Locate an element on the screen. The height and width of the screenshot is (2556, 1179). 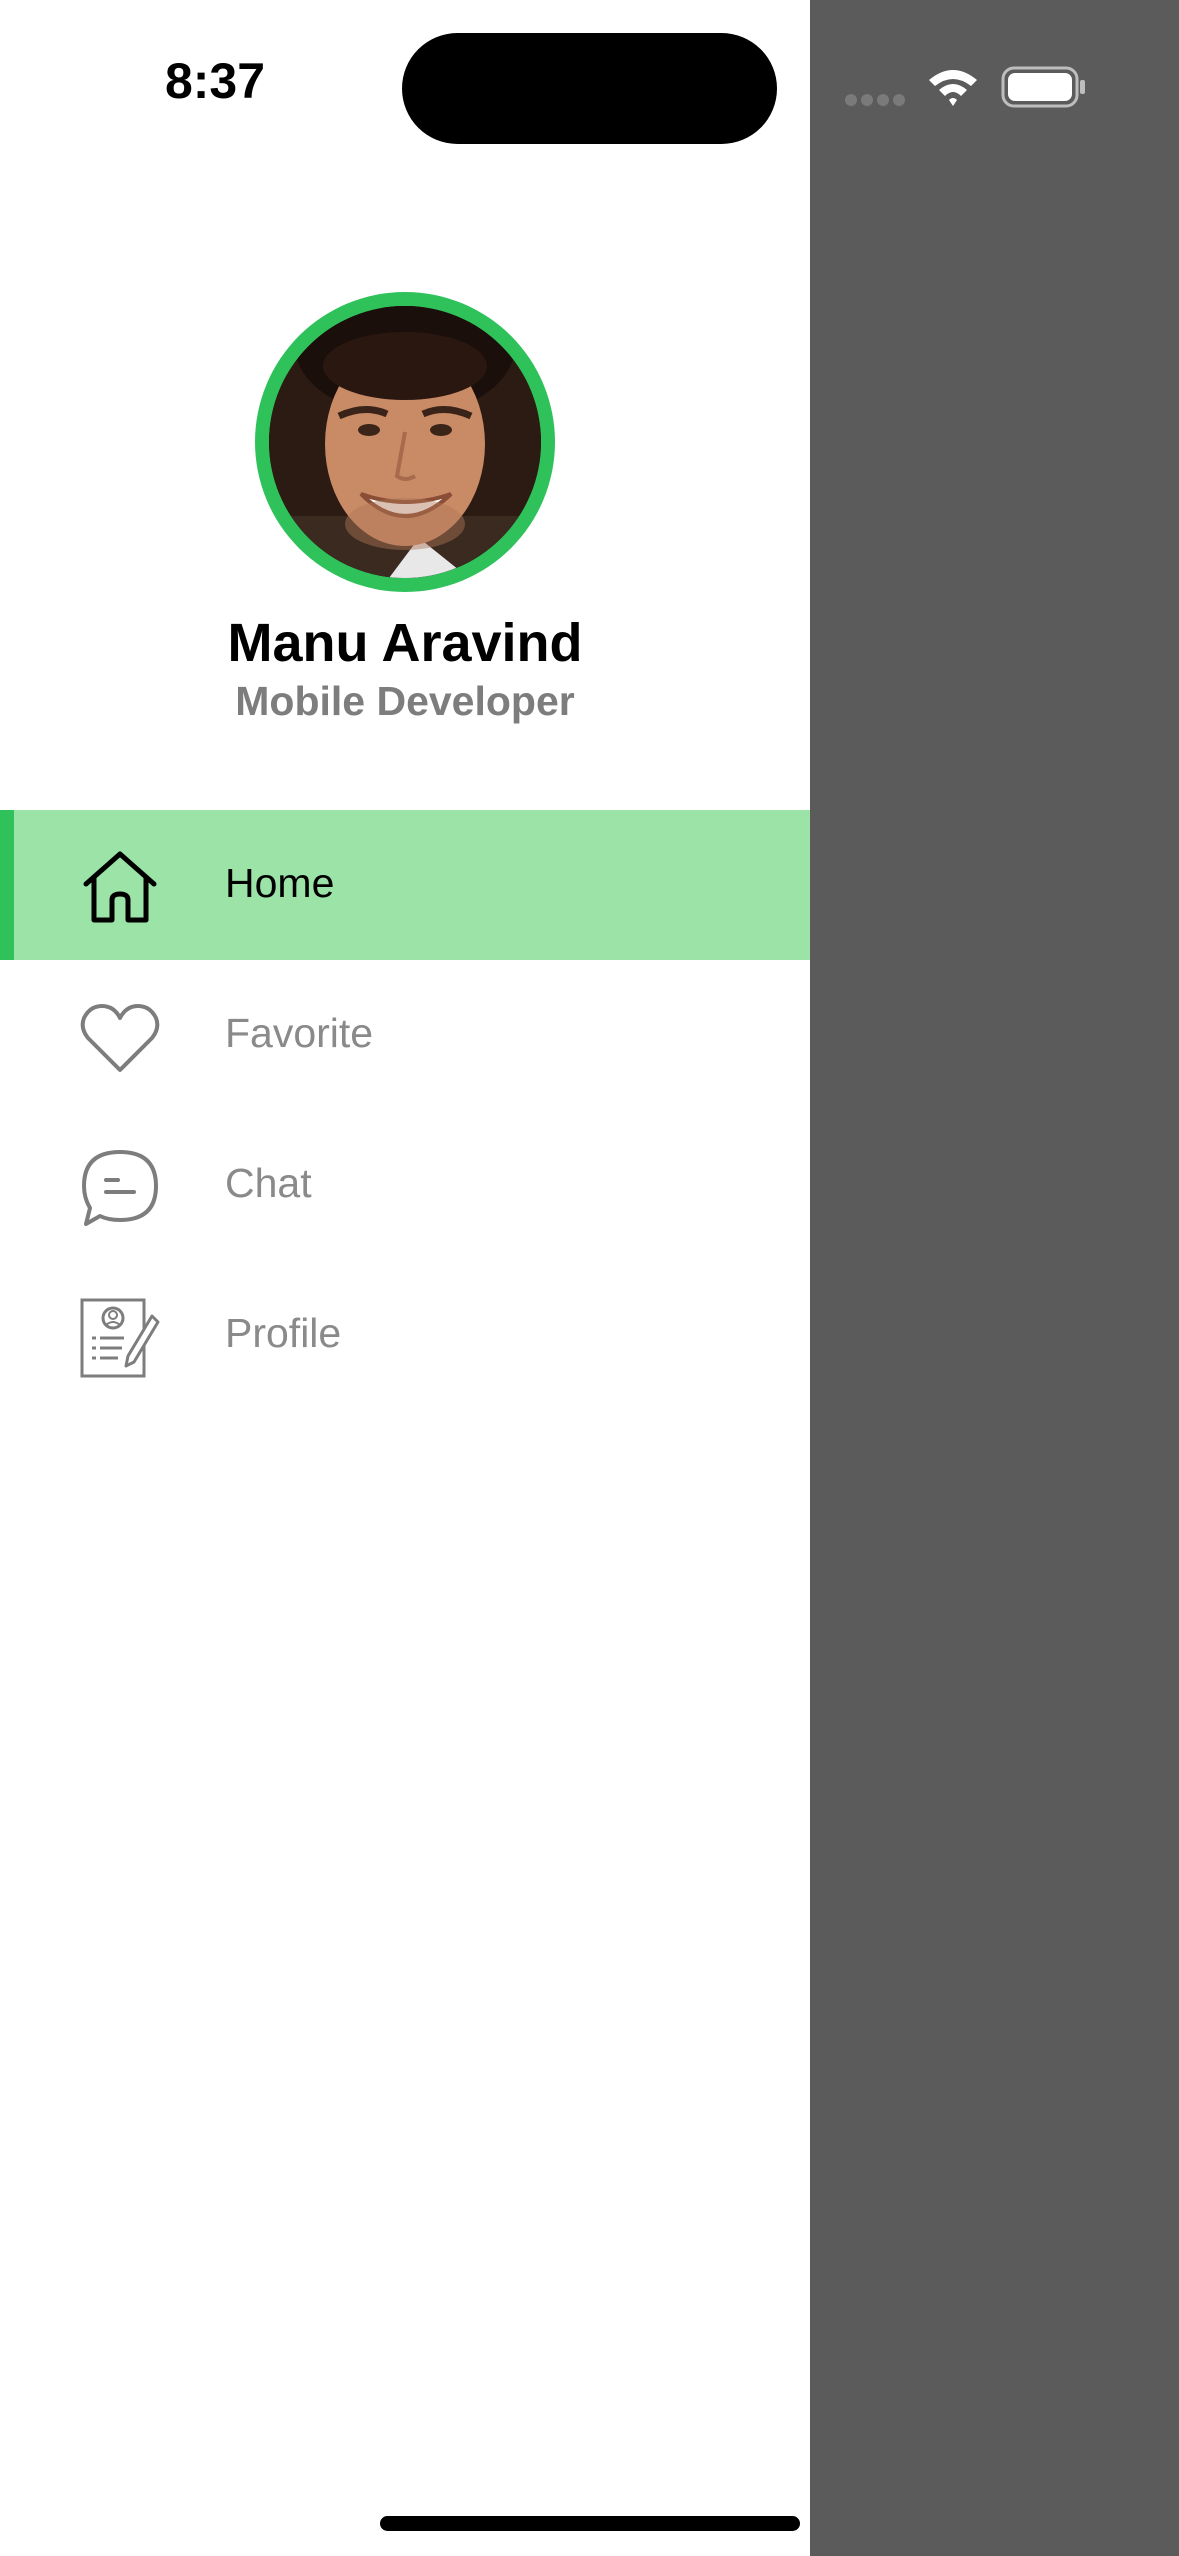
menu-item-profile: Profile is located at coordinates (405, 1335).